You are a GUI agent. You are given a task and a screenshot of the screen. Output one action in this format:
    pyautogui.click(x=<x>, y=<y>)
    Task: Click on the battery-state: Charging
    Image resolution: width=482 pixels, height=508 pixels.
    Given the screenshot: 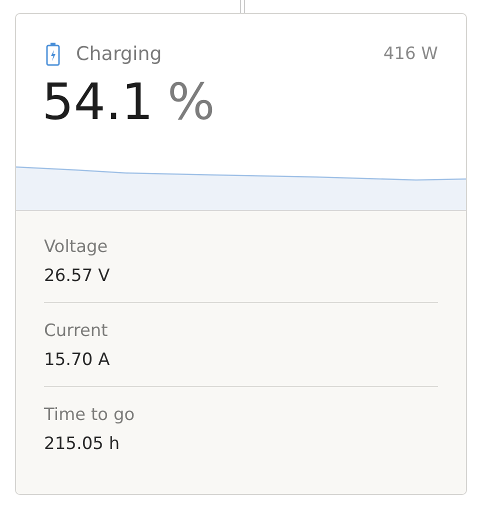 What is the action you would take?
    pyautogui.click(x=119, y=54)
    